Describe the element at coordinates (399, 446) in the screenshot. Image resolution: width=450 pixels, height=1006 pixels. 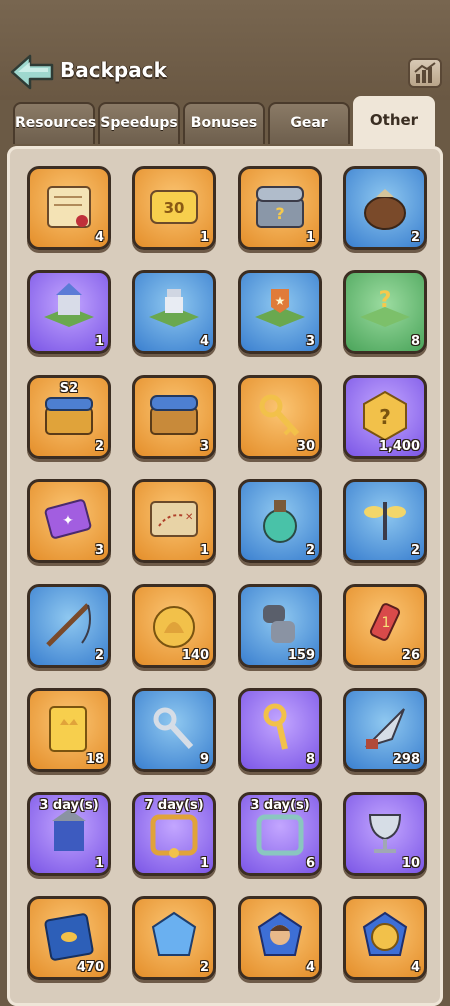
I see `item-count: 1,400` at that location.